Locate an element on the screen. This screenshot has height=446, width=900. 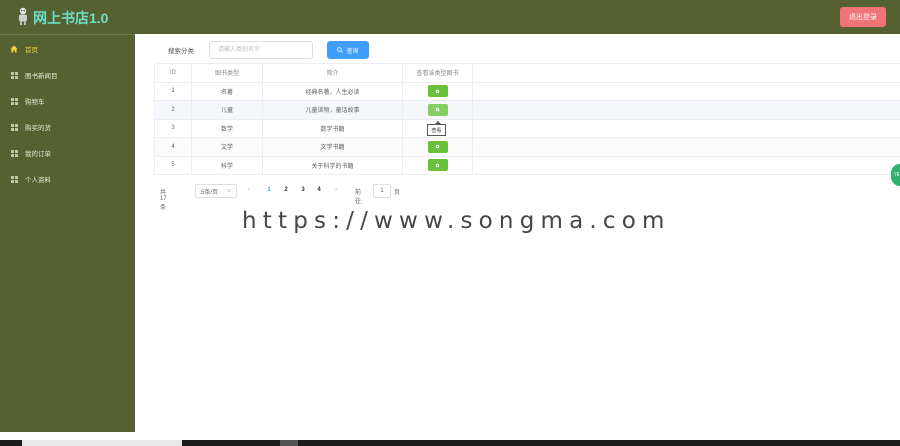
logout-button: 退出登录 is located at coordinates (863, 17).